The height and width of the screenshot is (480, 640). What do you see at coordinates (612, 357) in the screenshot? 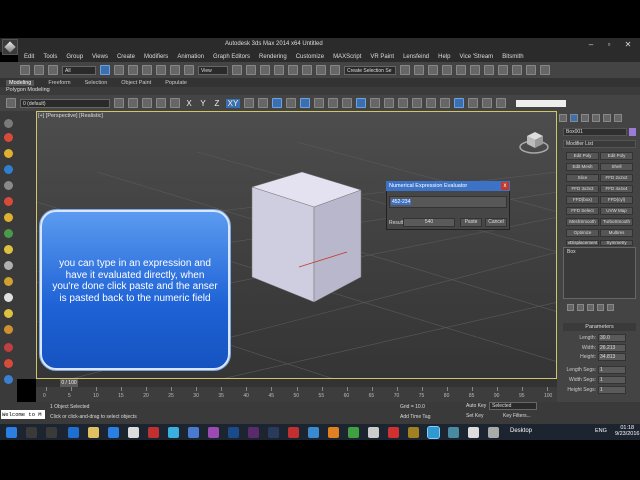
I see `param-spinner: 34.813` at bounding box center [612, 357].